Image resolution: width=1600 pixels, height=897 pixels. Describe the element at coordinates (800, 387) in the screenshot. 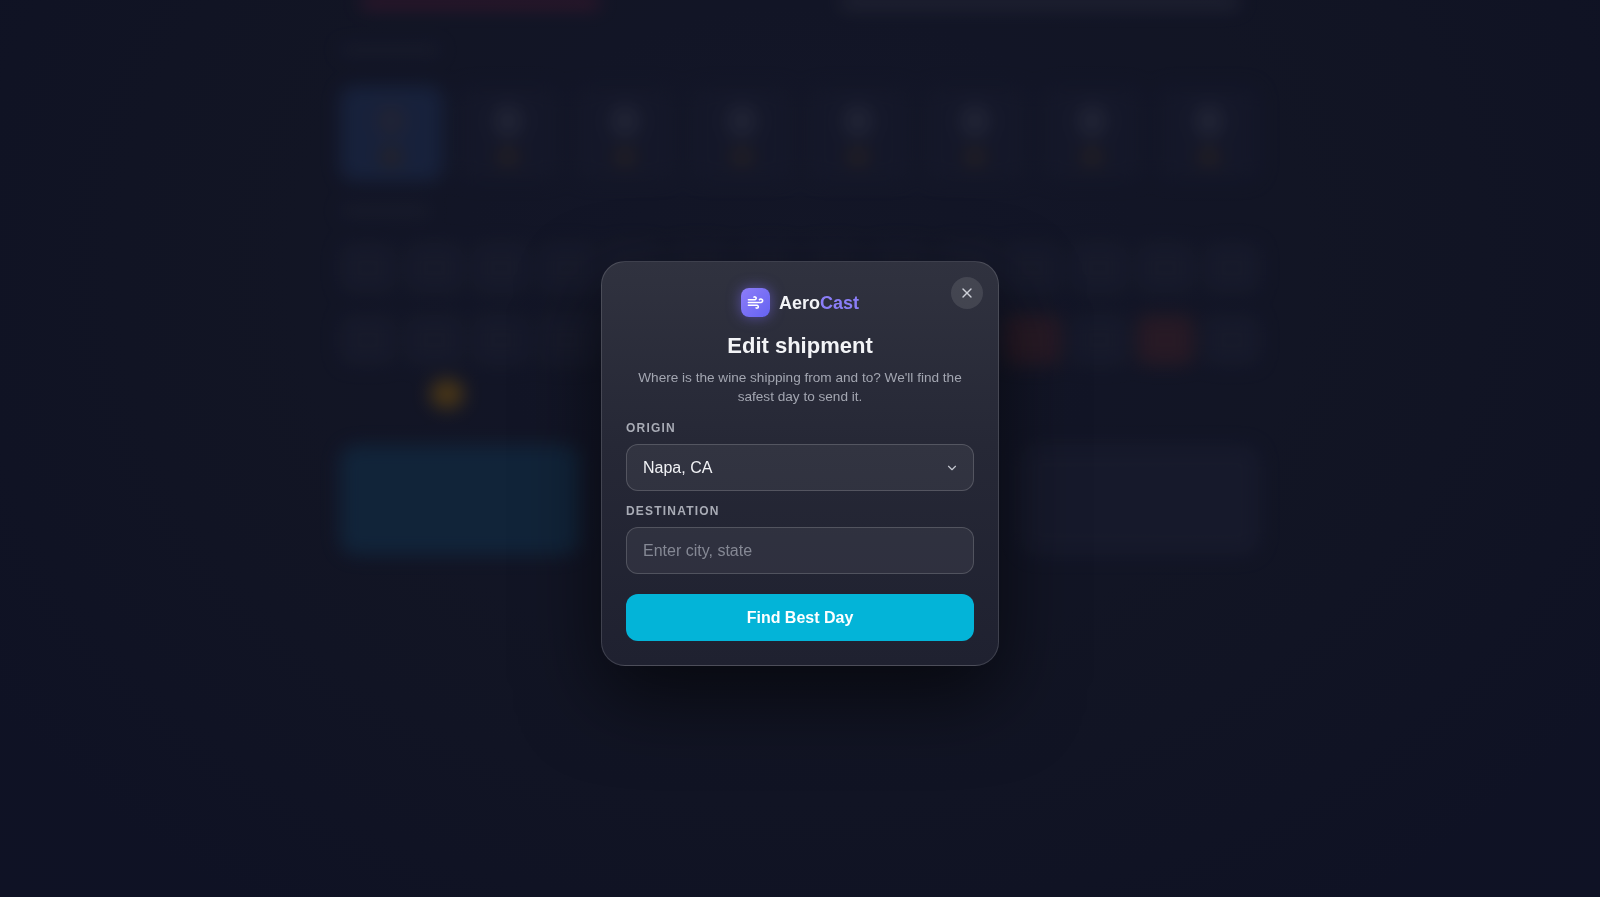

I see `dialog-description: Where is the wine shipping from and to? We'll find the safest day to send it.` at that location.